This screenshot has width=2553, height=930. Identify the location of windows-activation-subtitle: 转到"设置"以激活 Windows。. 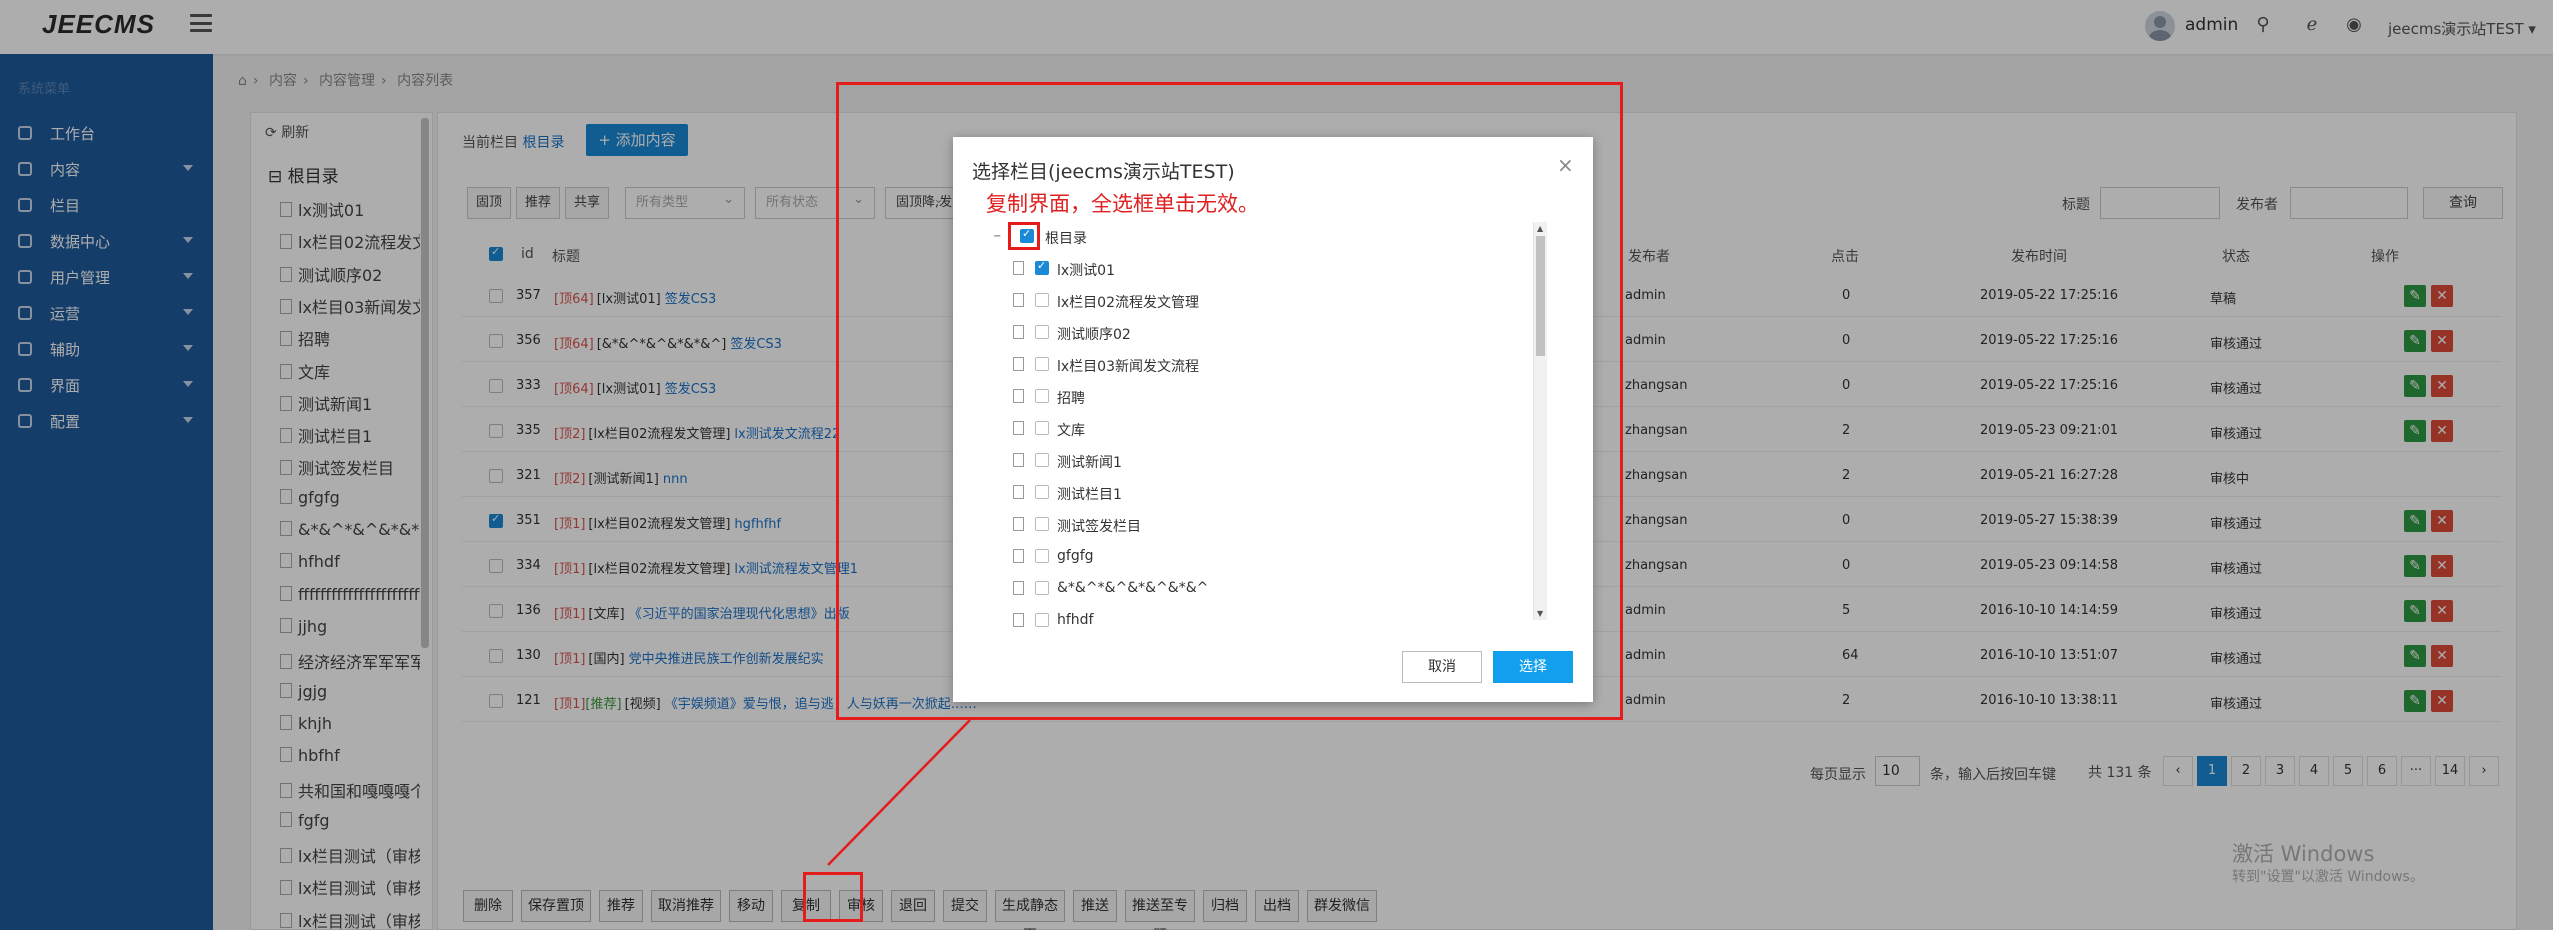
(2328, 877).